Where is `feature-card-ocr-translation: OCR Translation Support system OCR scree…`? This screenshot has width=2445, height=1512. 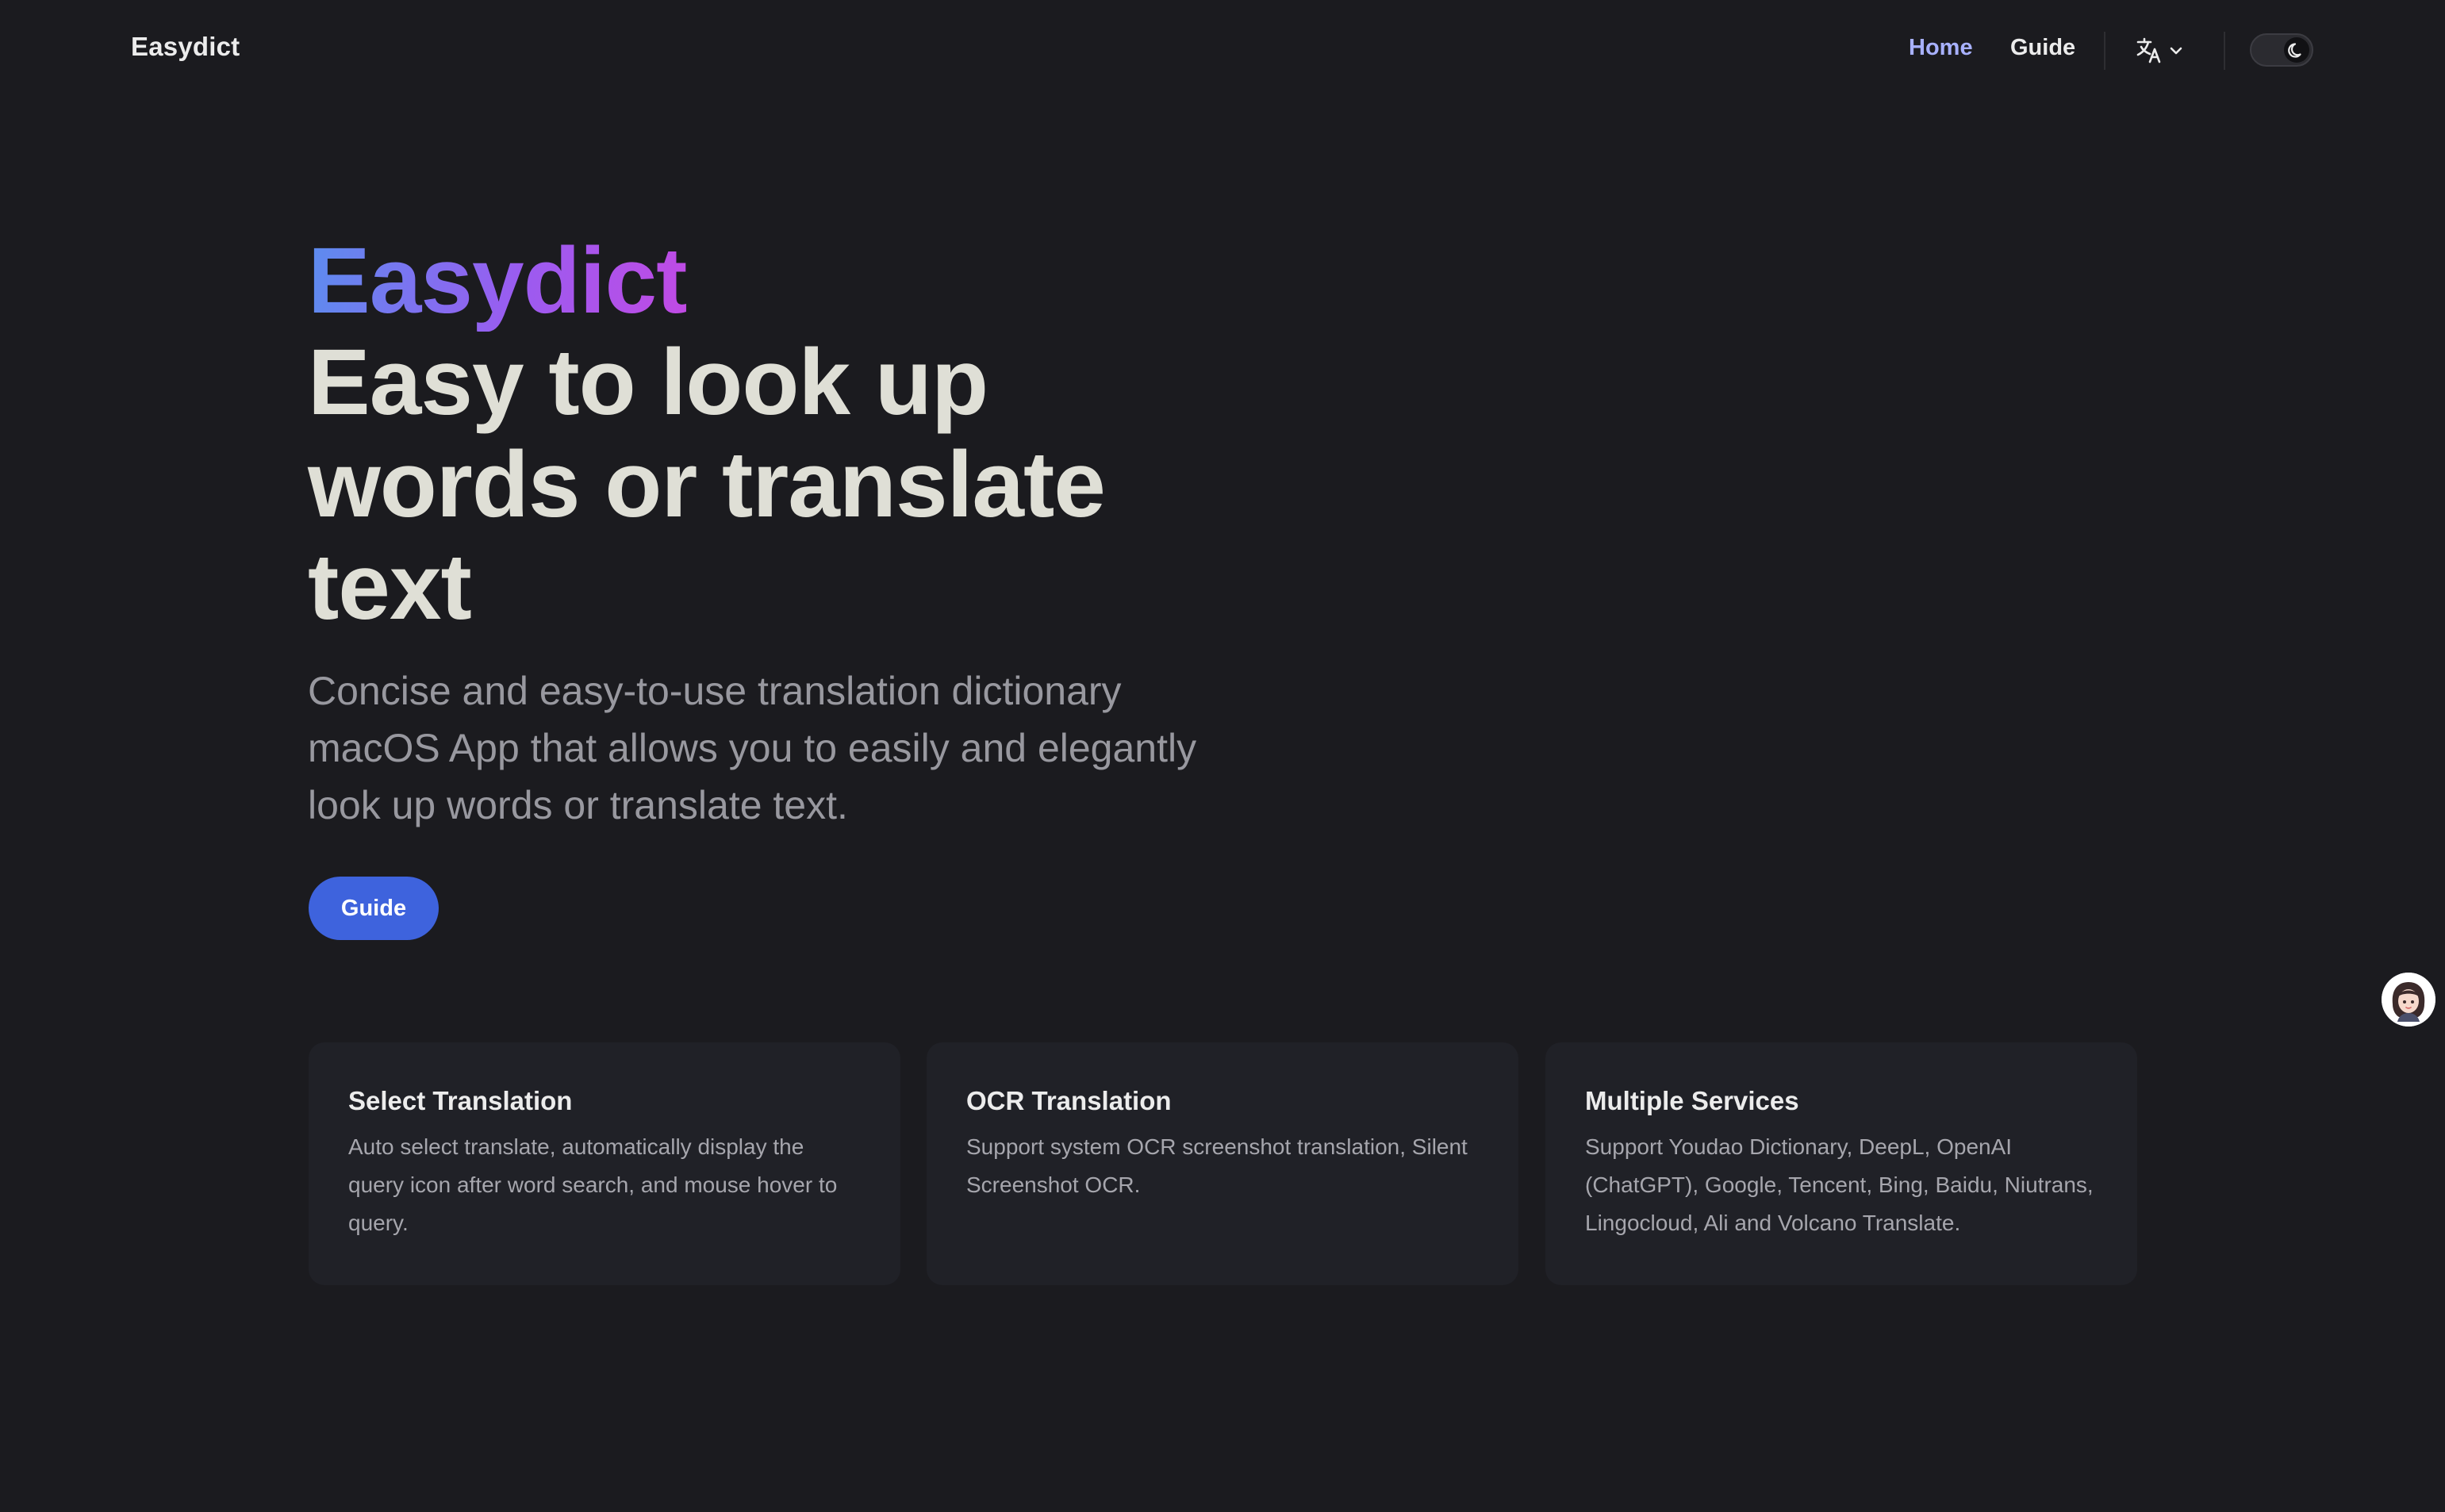 feature-card-ocr-translation: OCR Translation Support system OCR scree… is located at coordinates (1222, 1164).